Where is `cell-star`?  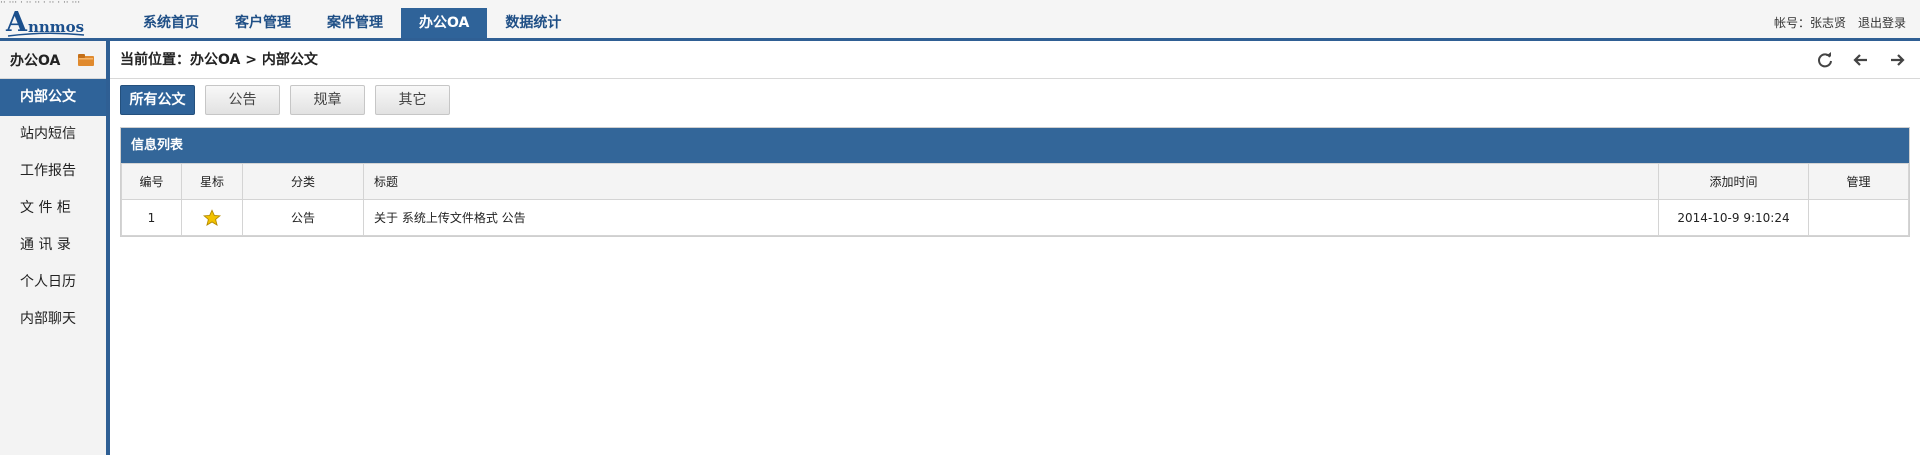 cell-star is located at coordinates (212, 217).